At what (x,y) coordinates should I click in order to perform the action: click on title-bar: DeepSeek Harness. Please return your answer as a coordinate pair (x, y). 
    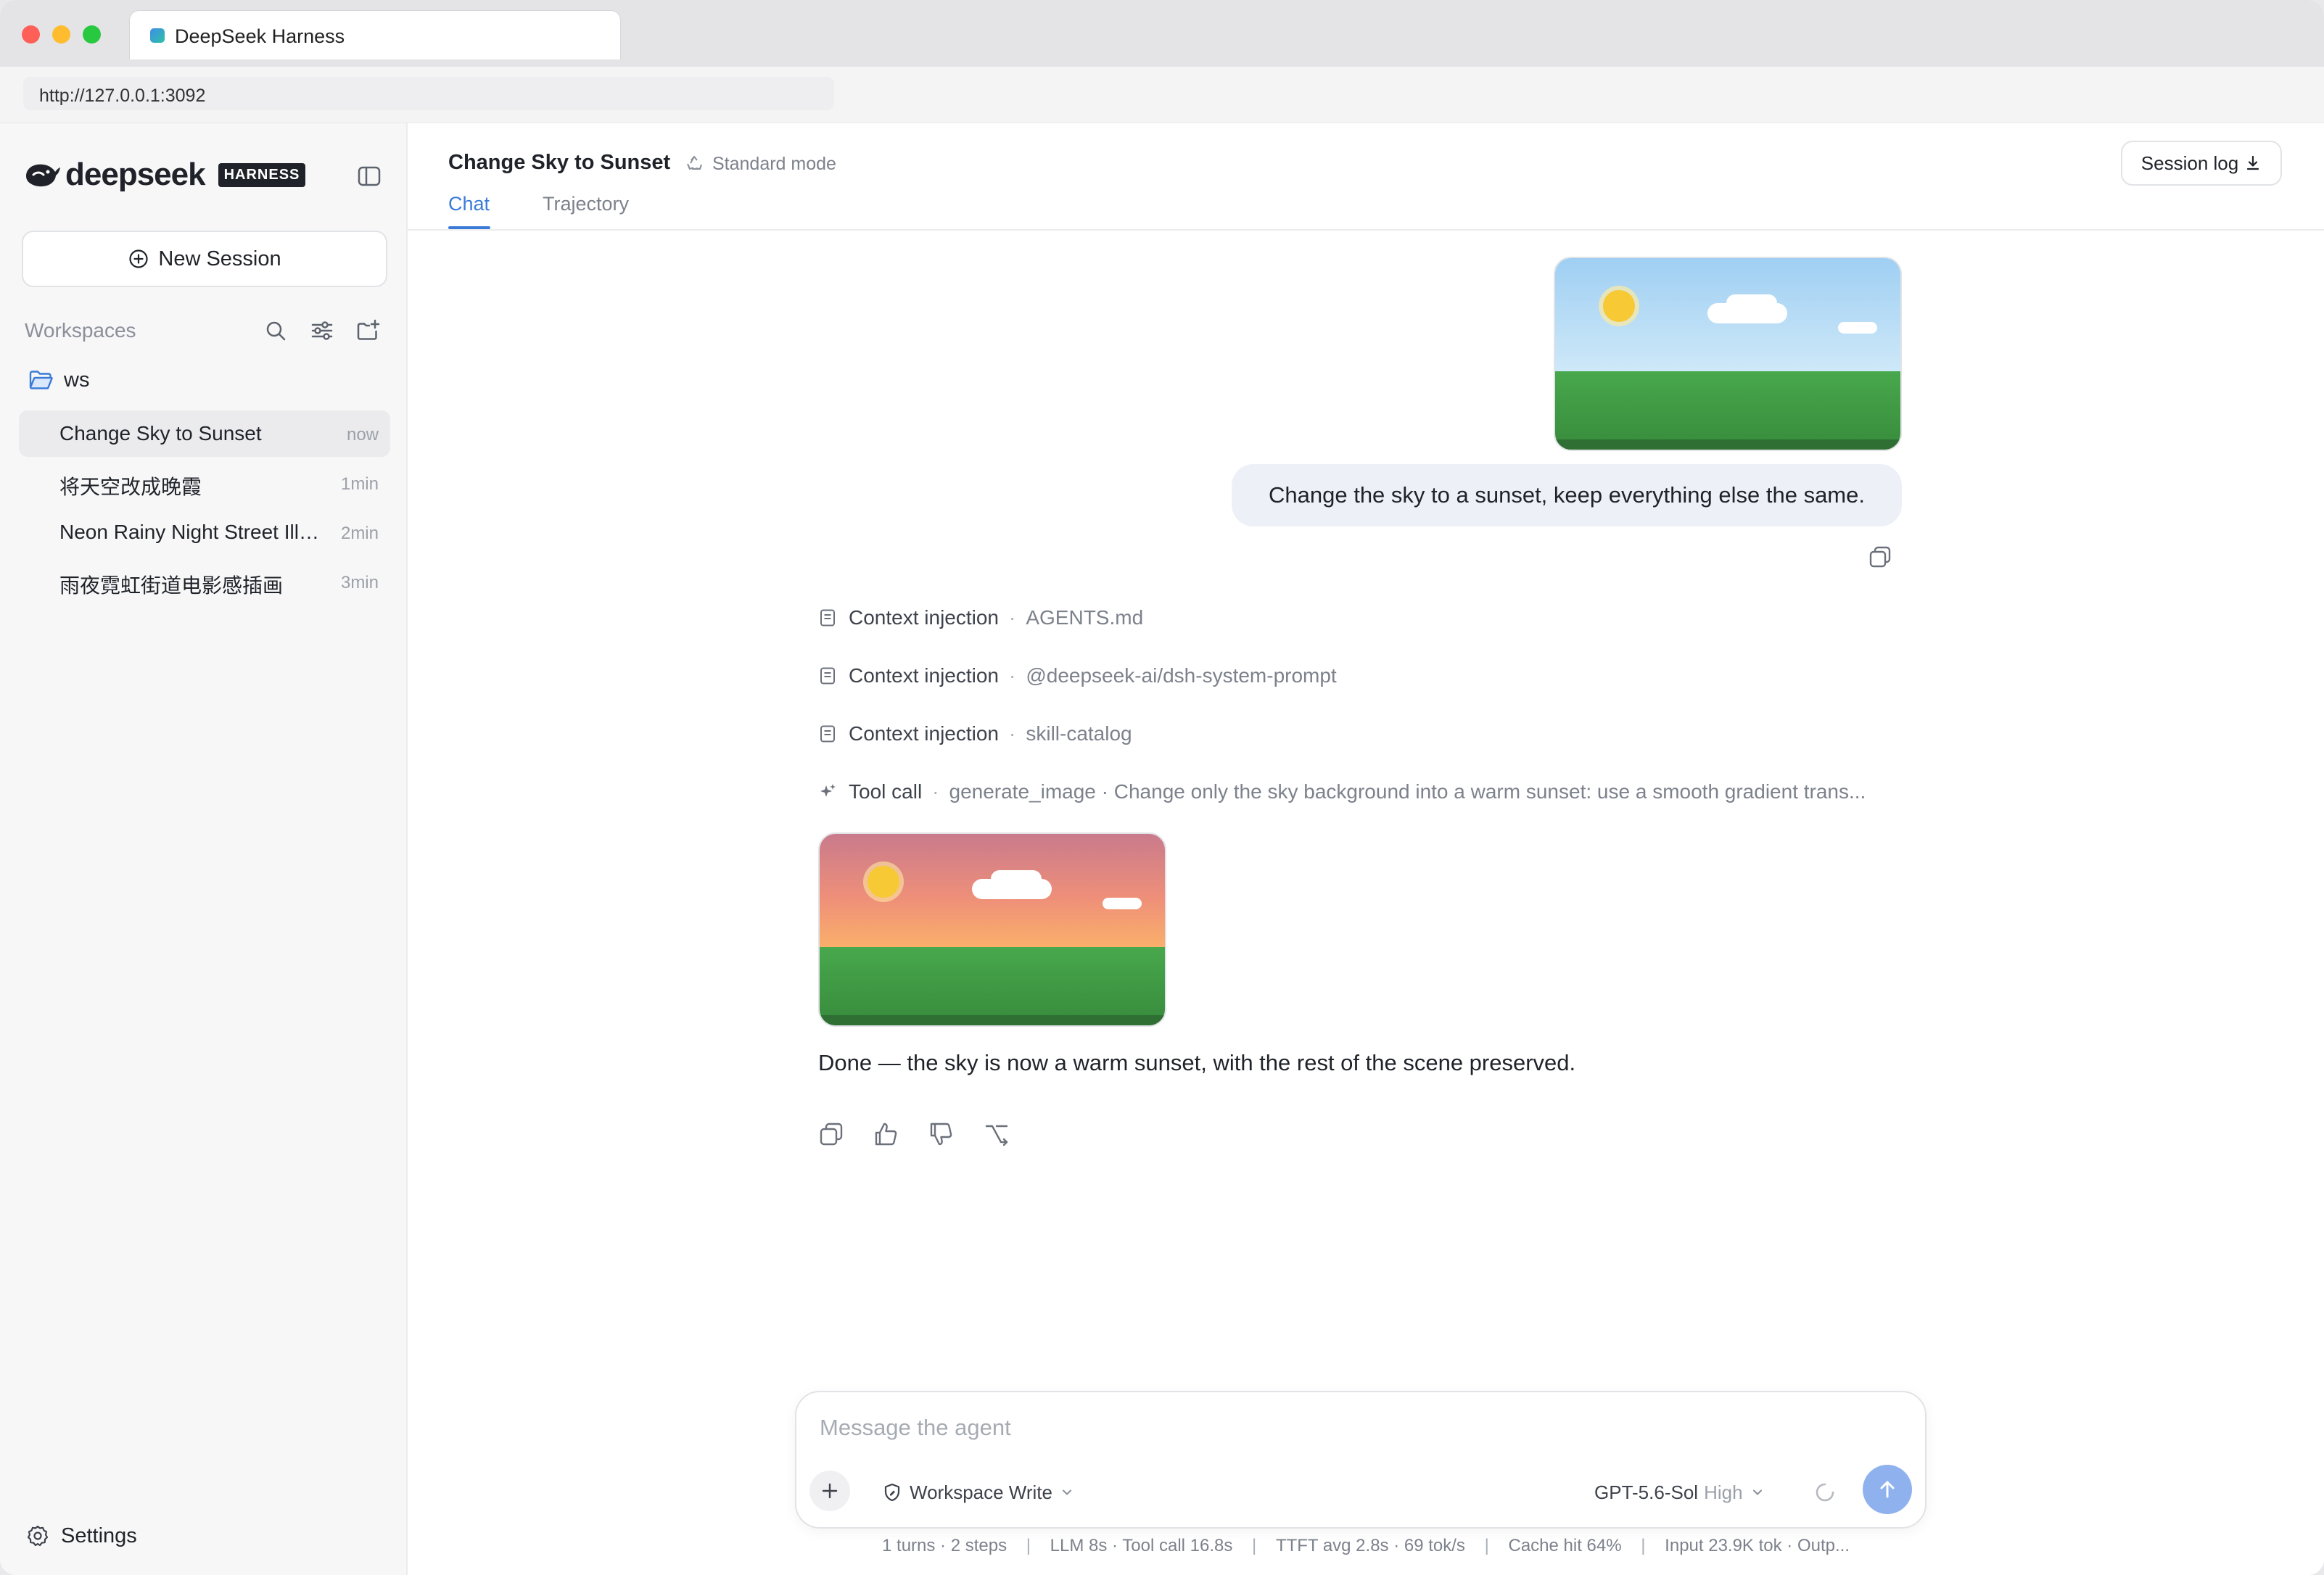
    Looking at the image, I should click on (1162, 33).